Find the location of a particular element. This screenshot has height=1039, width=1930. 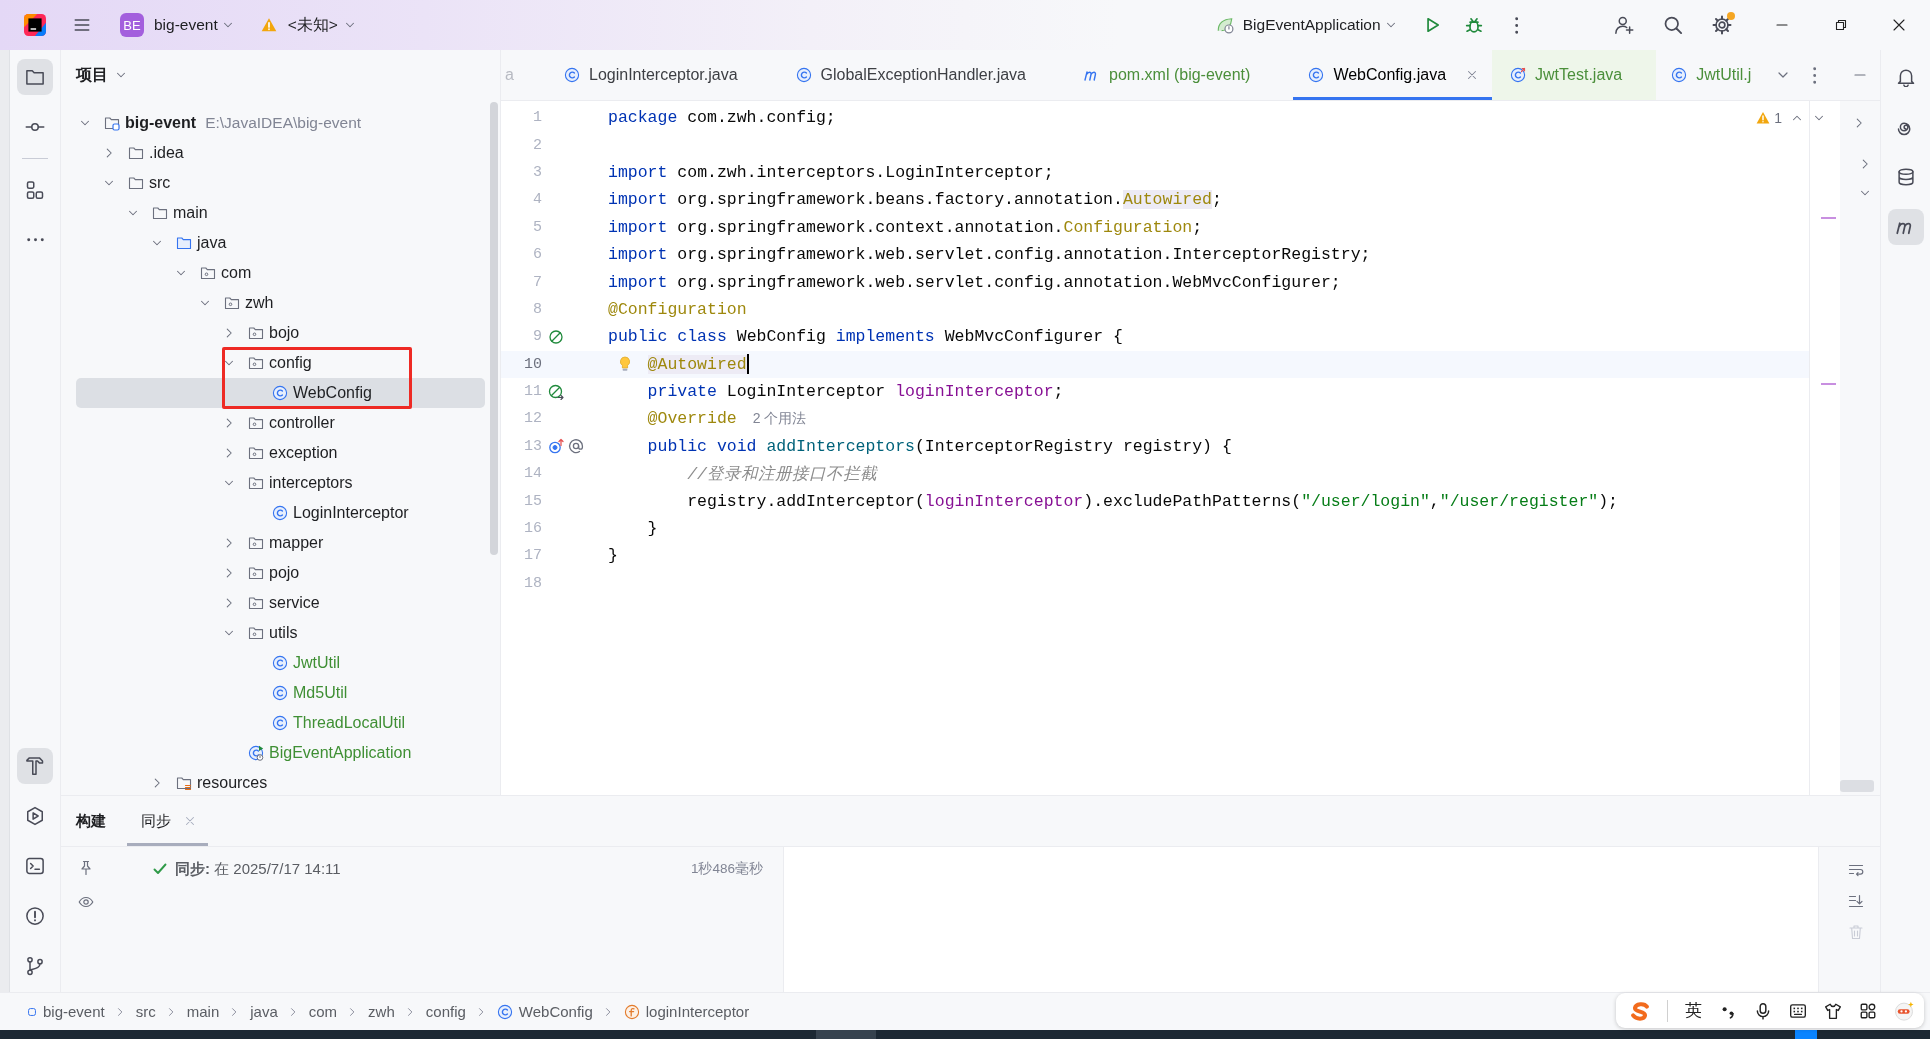

logo-icon is located at coordinates (1640, 1010).